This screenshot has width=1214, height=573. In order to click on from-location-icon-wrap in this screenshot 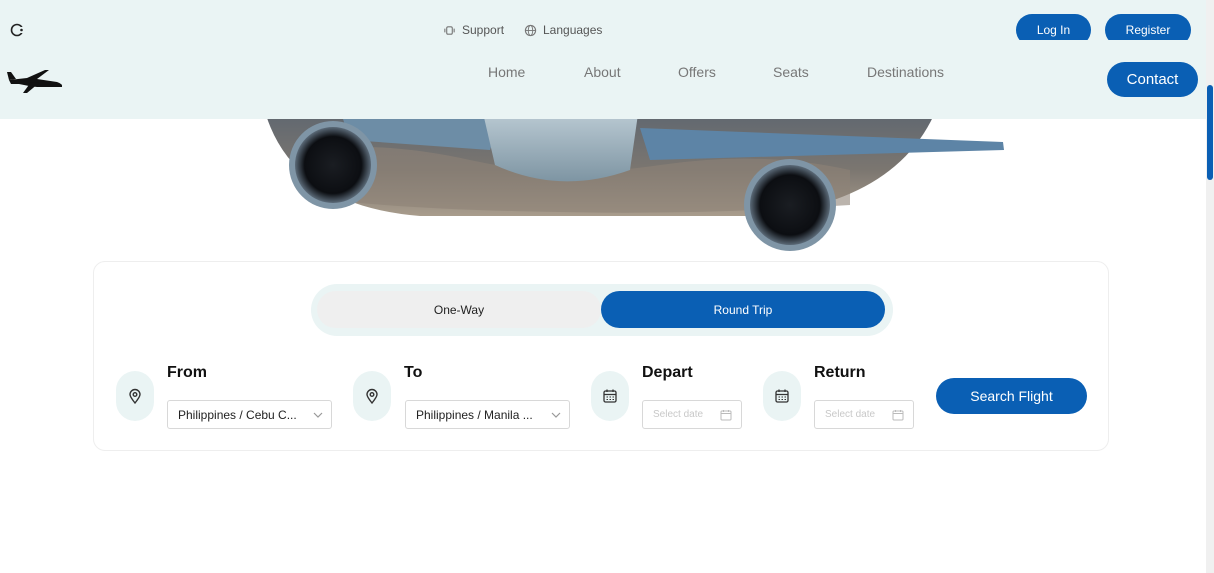, I will do `click(135, 396)`.